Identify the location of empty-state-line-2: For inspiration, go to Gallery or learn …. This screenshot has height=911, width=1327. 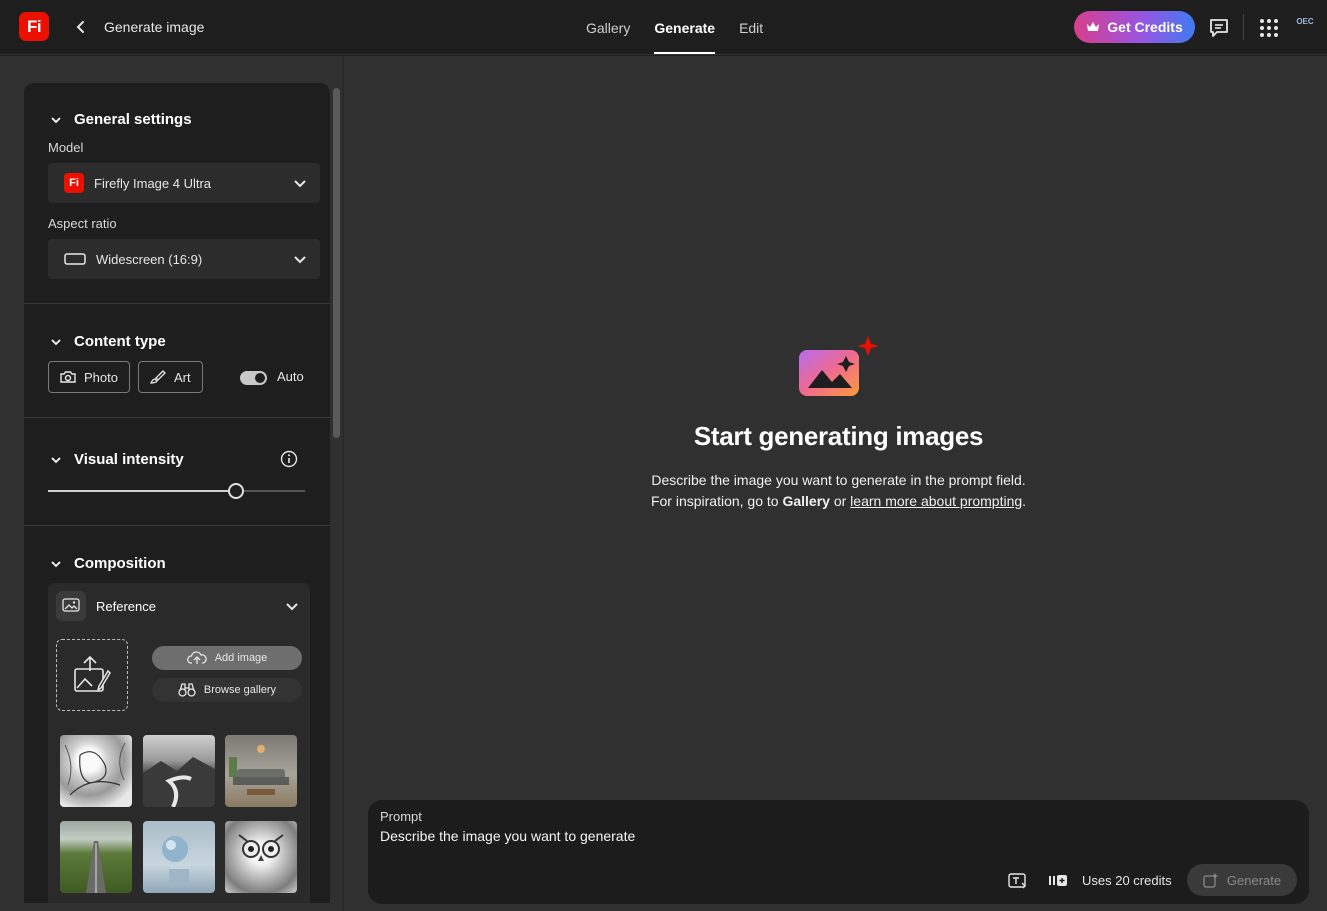
(838, 501).